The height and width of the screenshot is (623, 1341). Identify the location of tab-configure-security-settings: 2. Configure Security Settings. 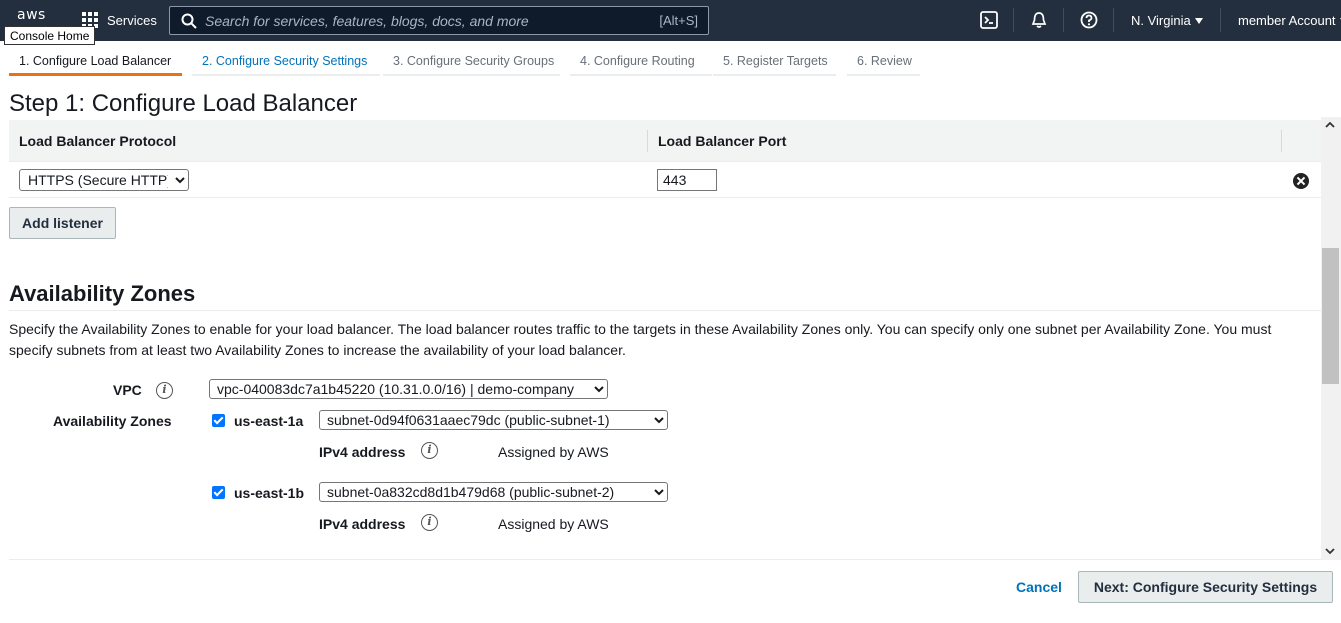
(286, 64).